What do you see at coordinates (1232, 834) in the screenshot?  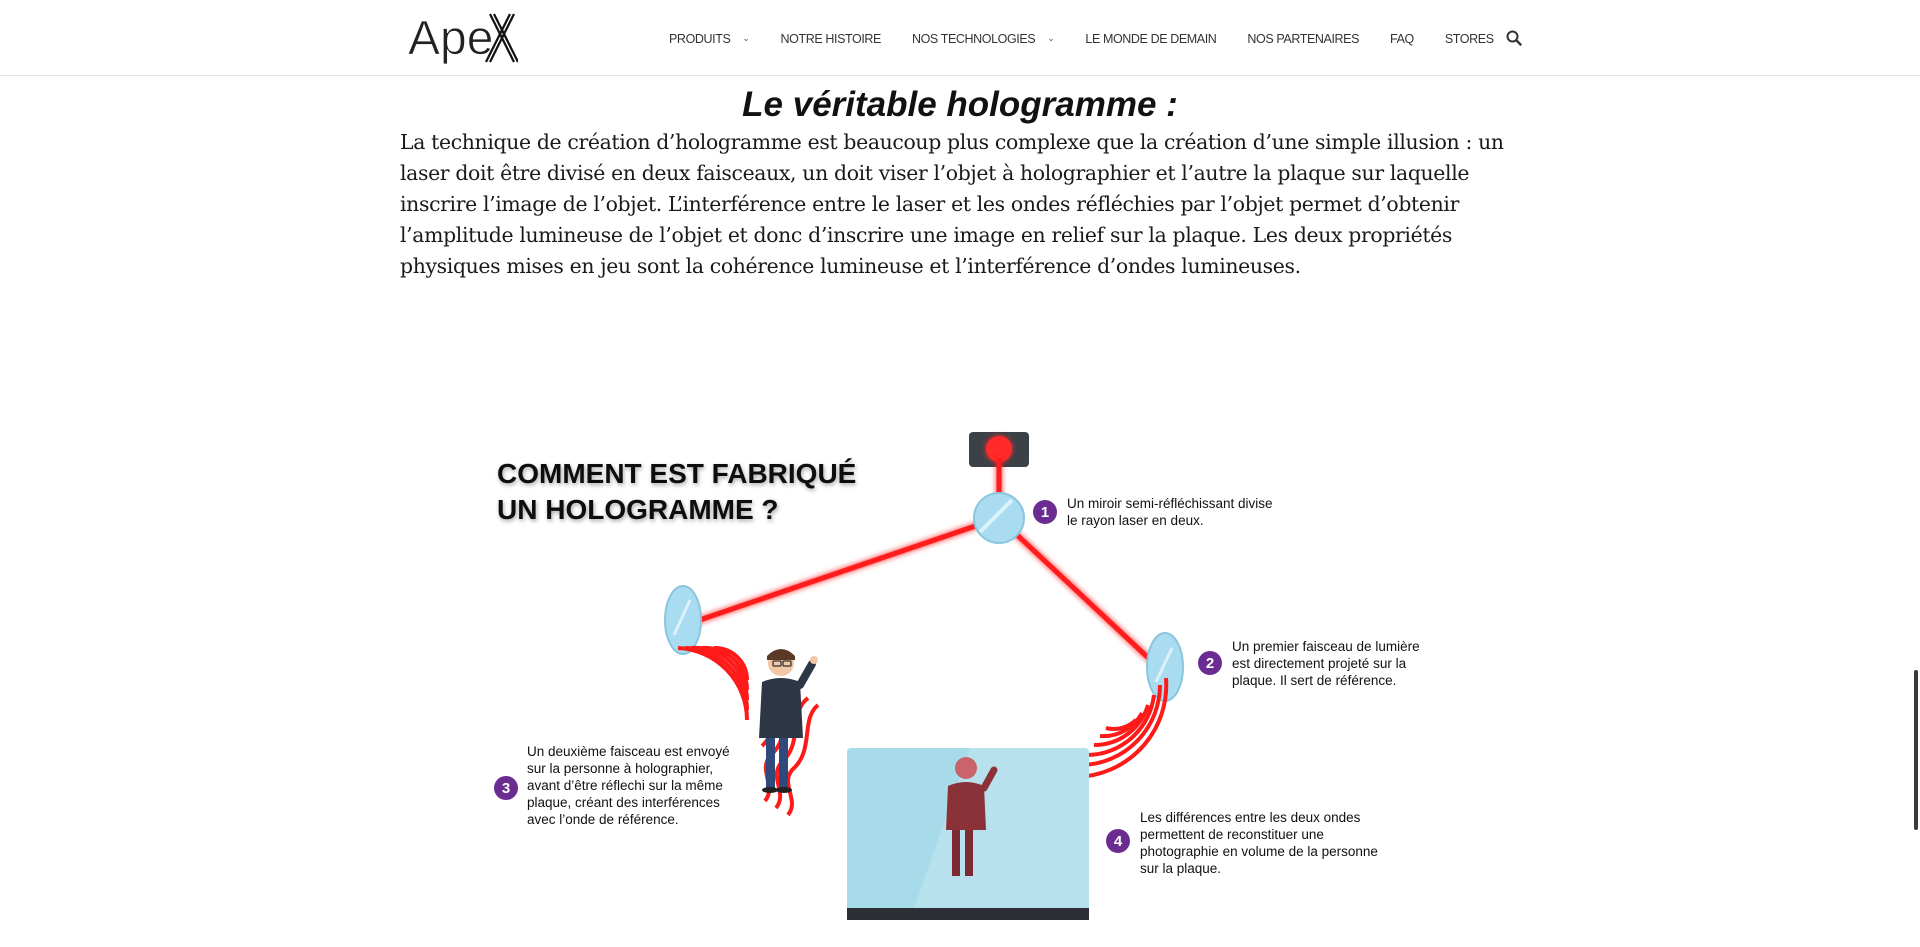 I see `step-text-line: permettent de reconstituer une` at bounding box center [1232, 834].